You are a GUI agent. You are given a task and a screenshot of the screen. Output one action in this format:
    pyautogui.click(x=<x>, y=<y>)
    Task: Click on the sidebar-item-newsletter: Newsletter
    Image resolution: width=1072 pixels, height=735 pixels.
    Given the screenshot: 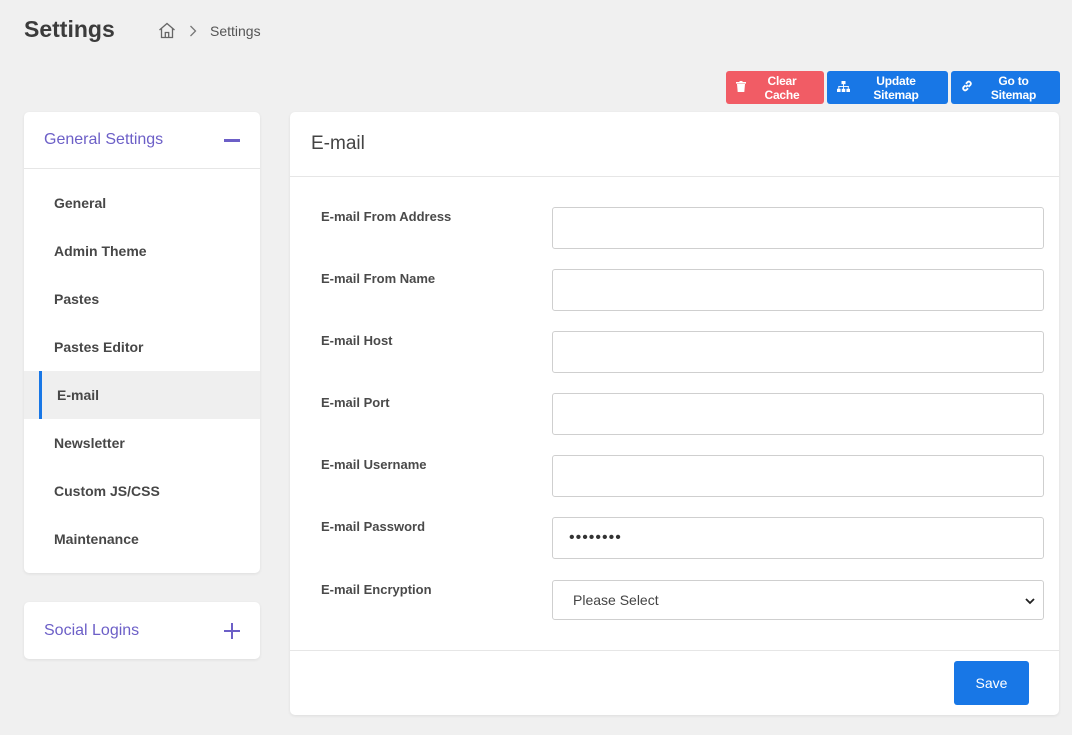 What is the action you would take?
    pyautogui.click(x=142, y=443)
    